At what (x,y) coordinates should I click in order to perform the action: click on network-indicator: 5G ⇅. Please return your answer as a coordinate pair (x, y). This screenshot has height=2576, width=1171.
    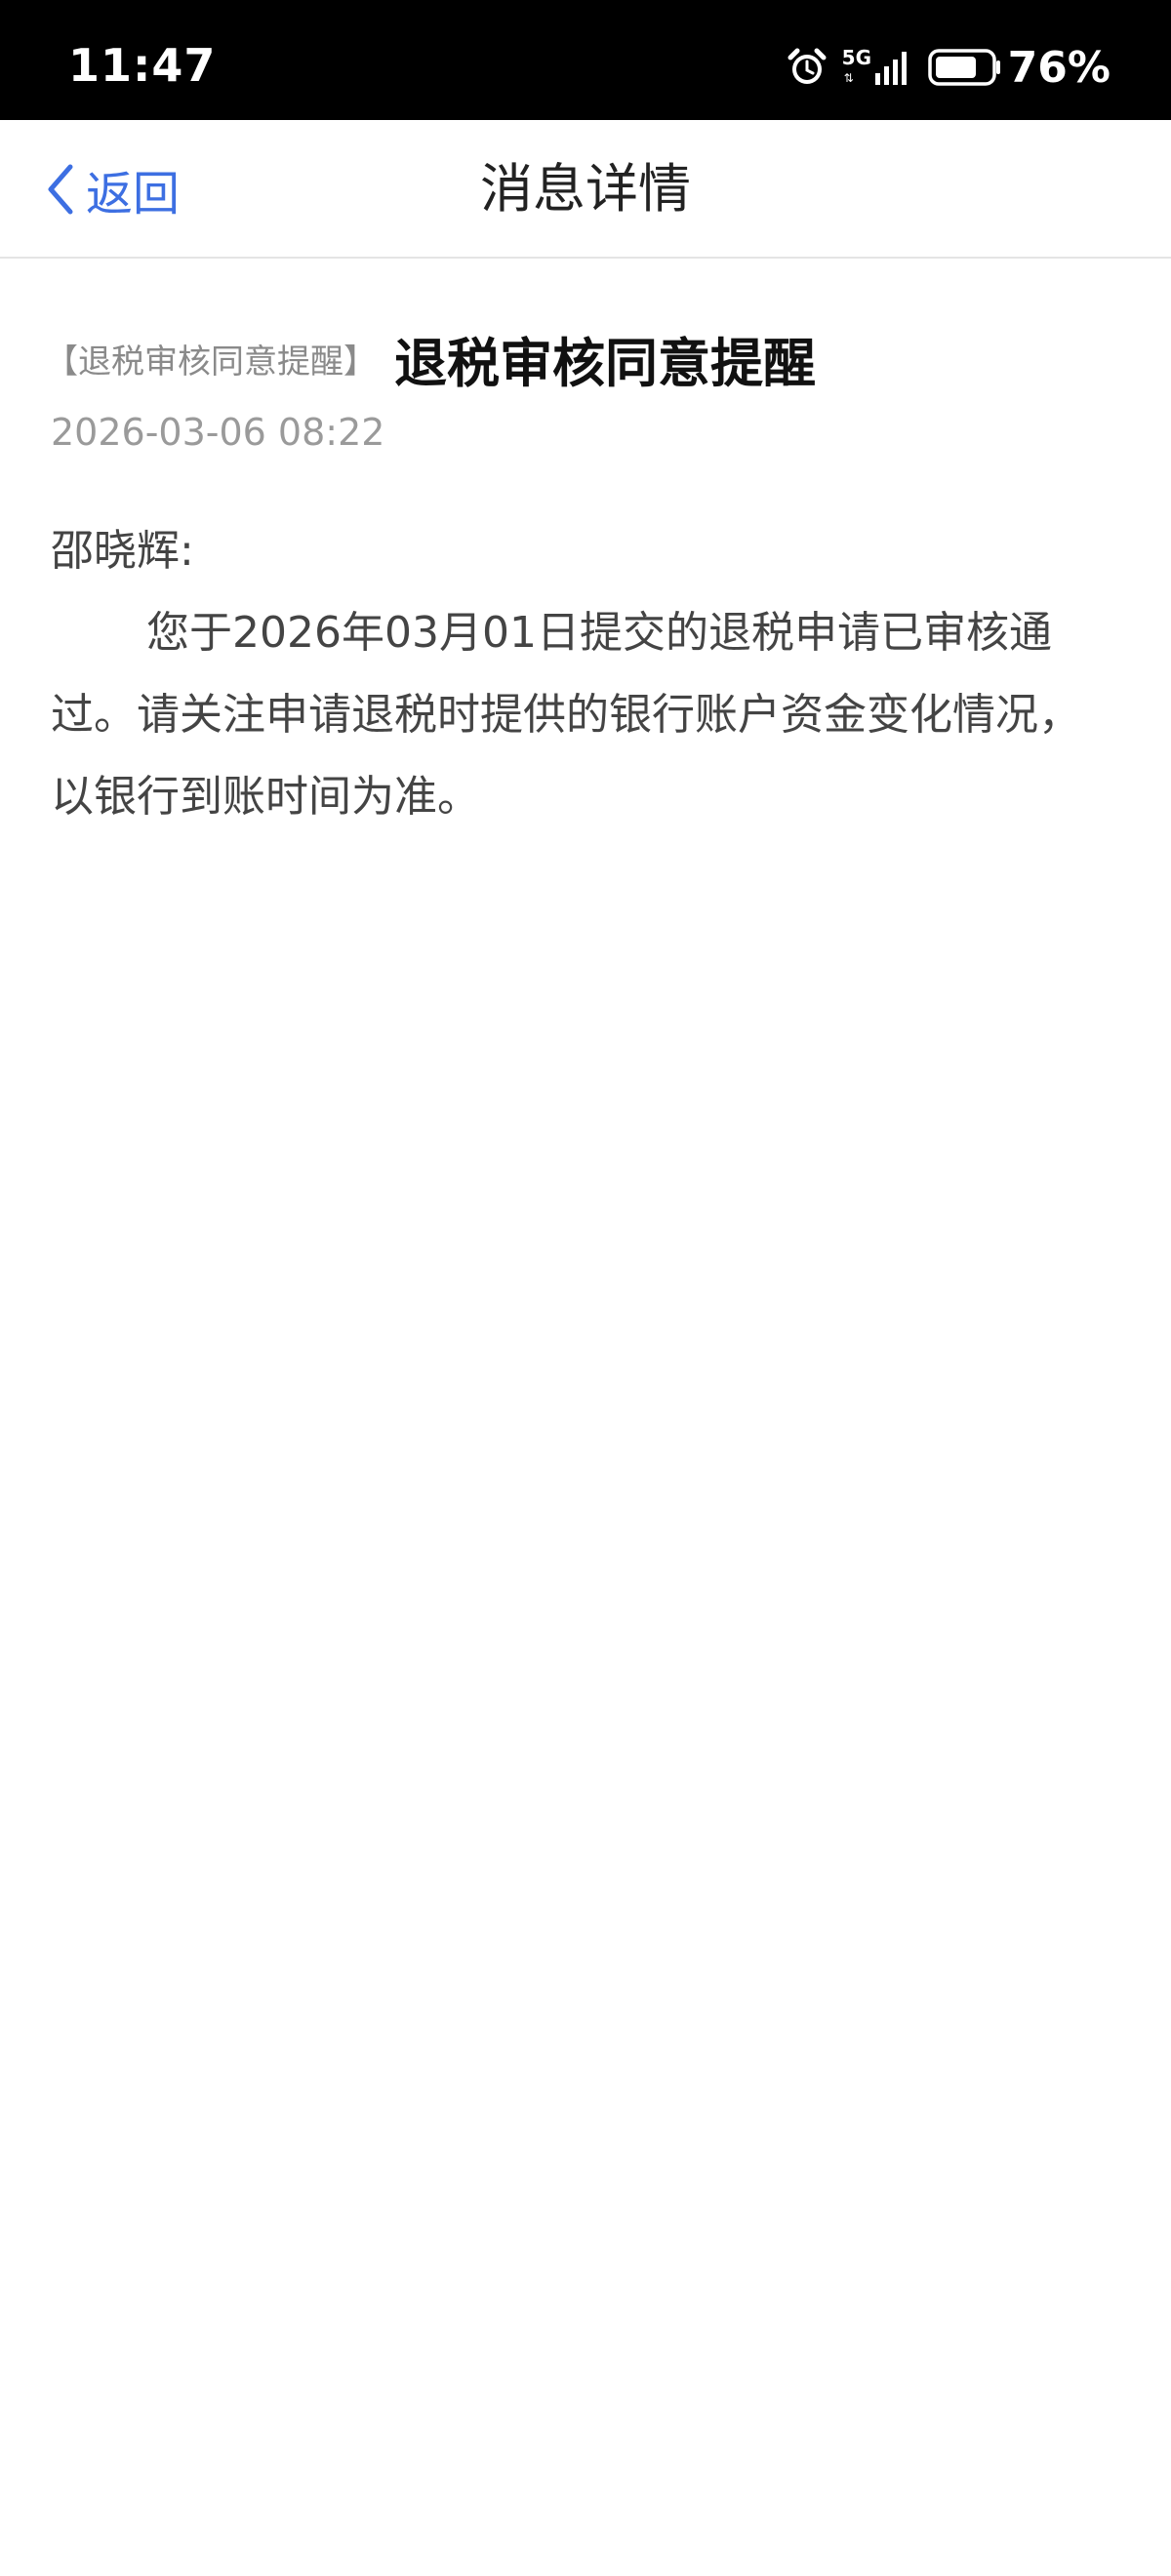
    Looking at the image, I should click on (856, 67).